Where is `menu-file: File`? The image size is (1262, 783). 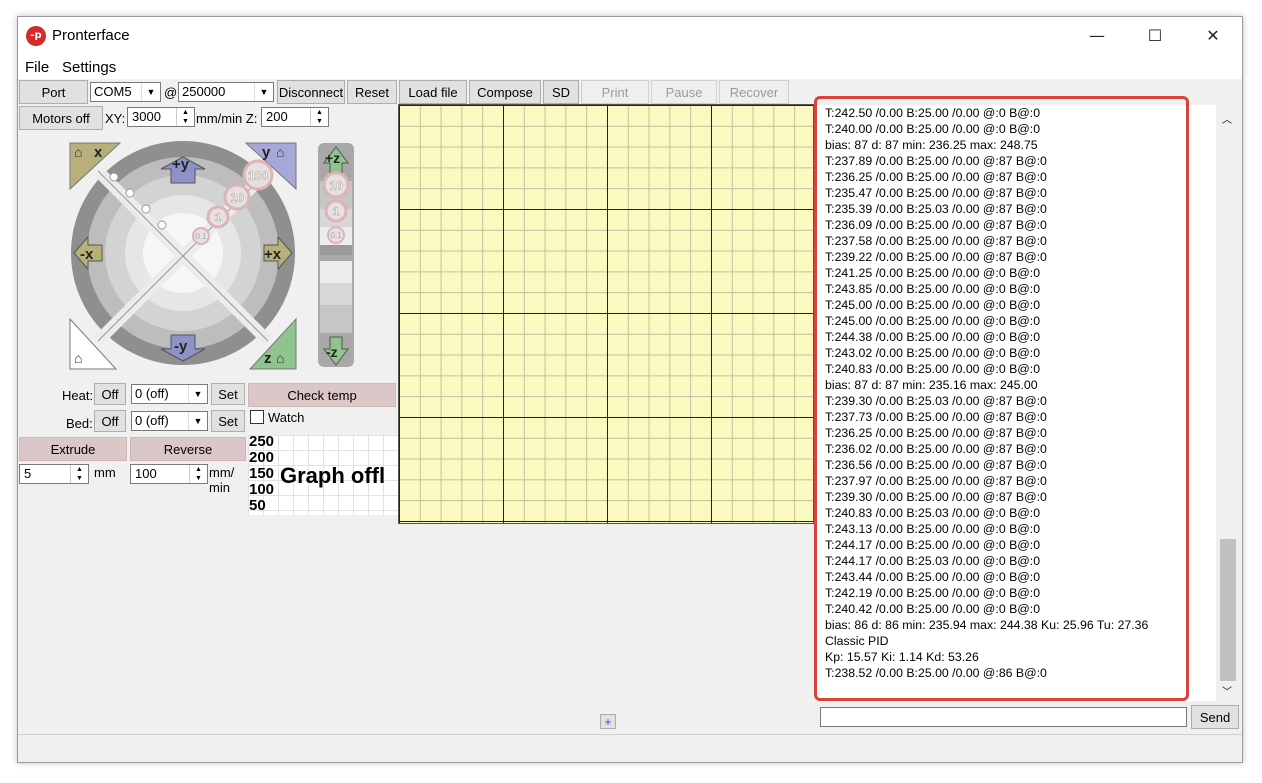
menu-file: File is located at coordinates (37, 67).